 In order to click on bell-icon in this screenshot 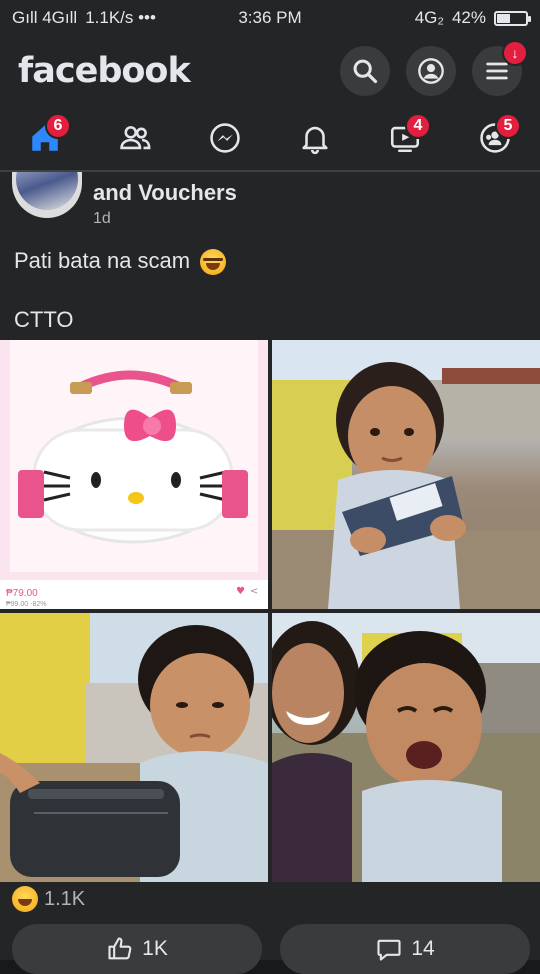, I will do `click(315, 140)`.